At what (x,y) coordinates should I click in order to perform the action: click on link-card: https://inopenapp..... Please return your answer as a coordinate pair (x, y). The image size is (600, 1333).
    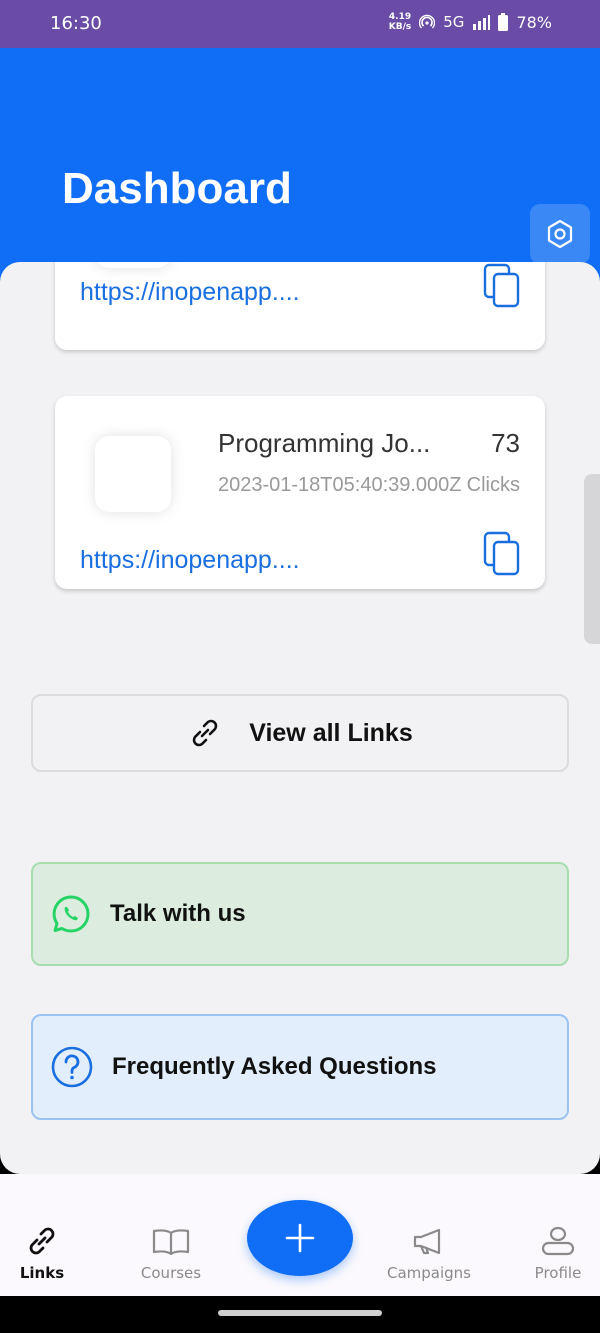
    Looking at the image, I should click on (300, 306).